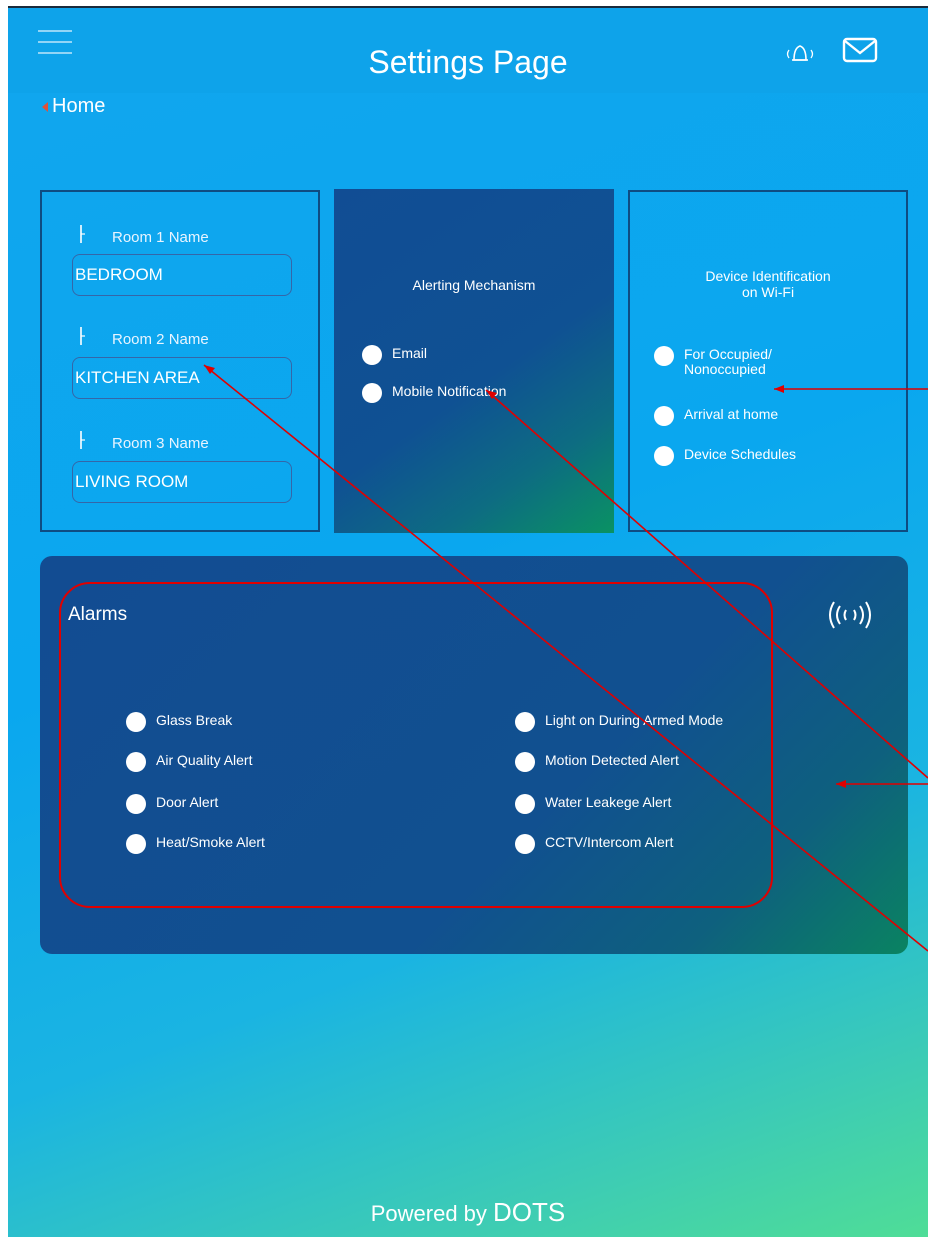 The width and height of the screenshot is (928, 1243). I want to click on option-label: Water Leakege Alert, so click(608, 802).